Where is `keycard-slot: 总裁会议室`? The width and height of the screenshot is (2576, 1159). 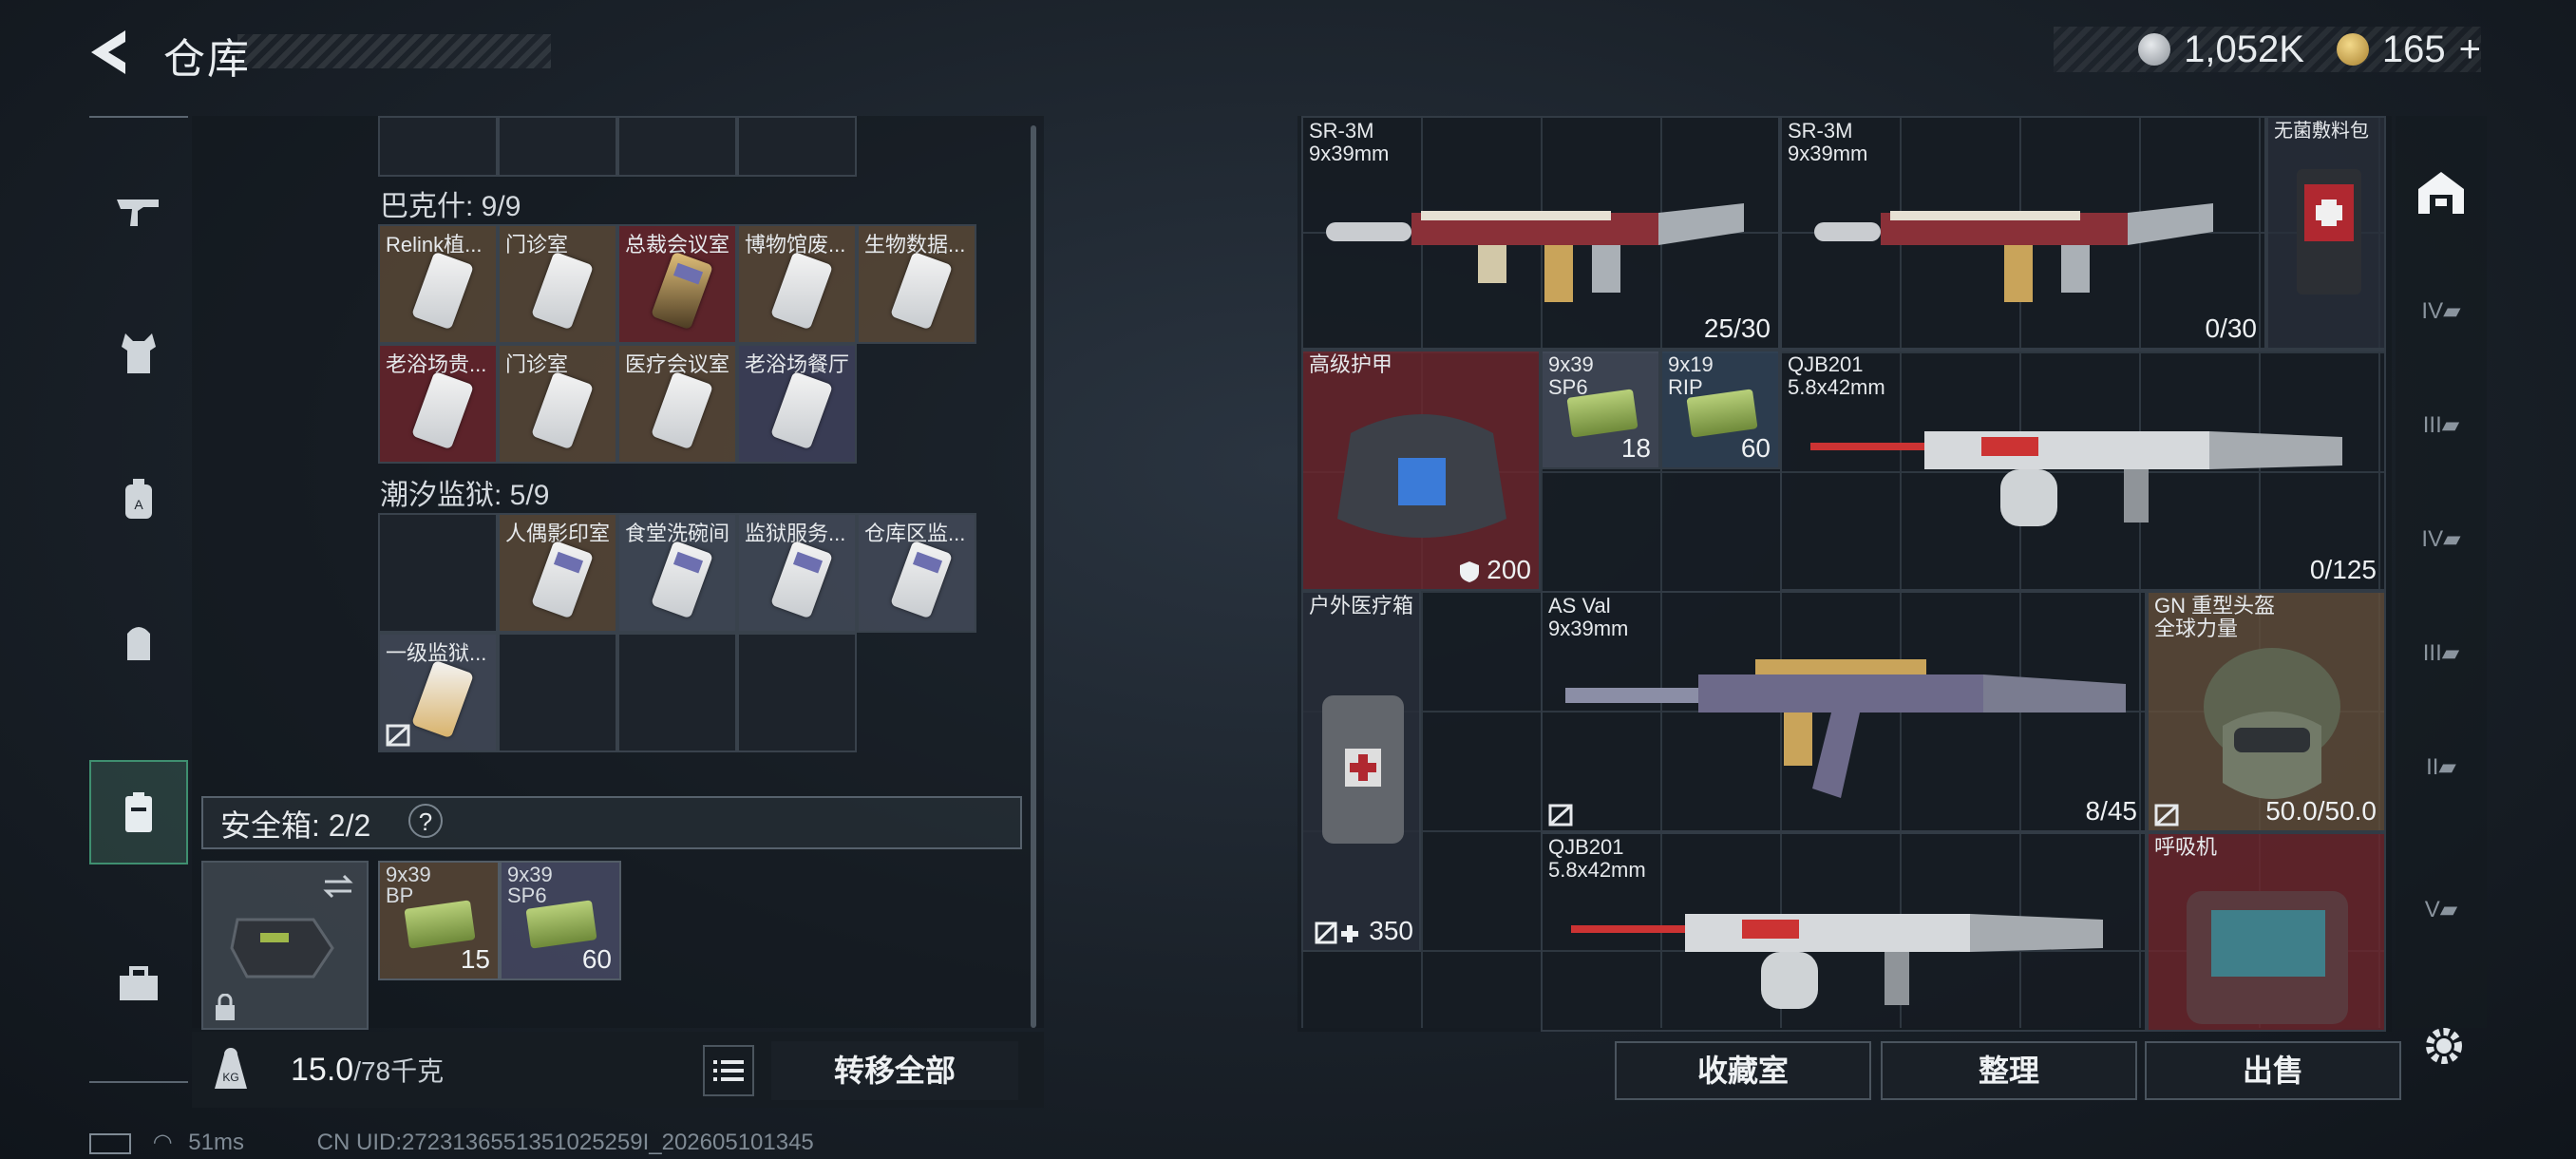
keycard-slot: 总裁会议室 is located at coordinates (677, 284).